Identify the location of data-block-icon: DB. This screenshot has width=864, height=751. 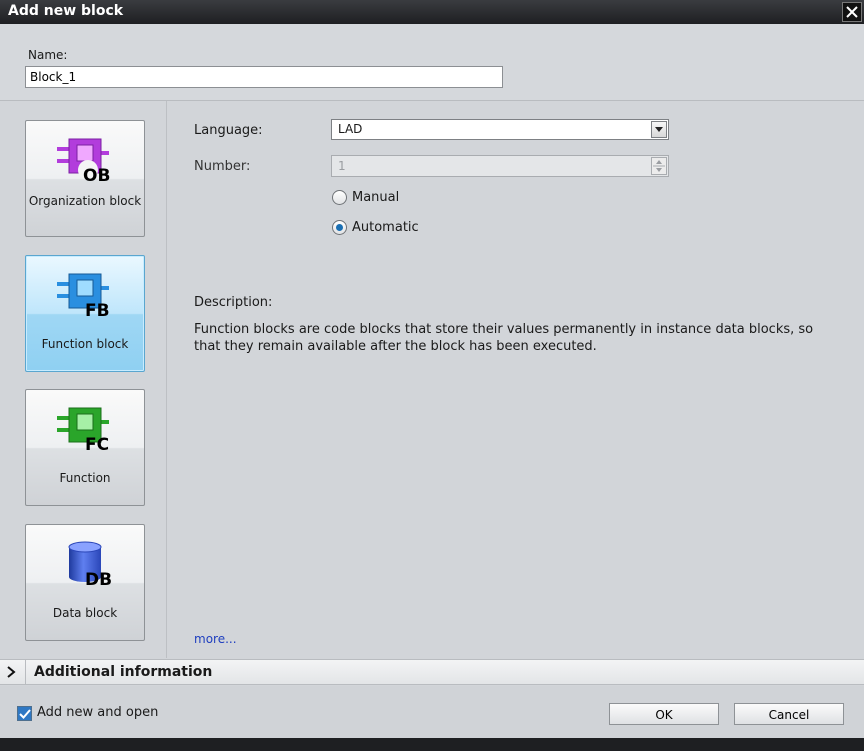
(90, 565).